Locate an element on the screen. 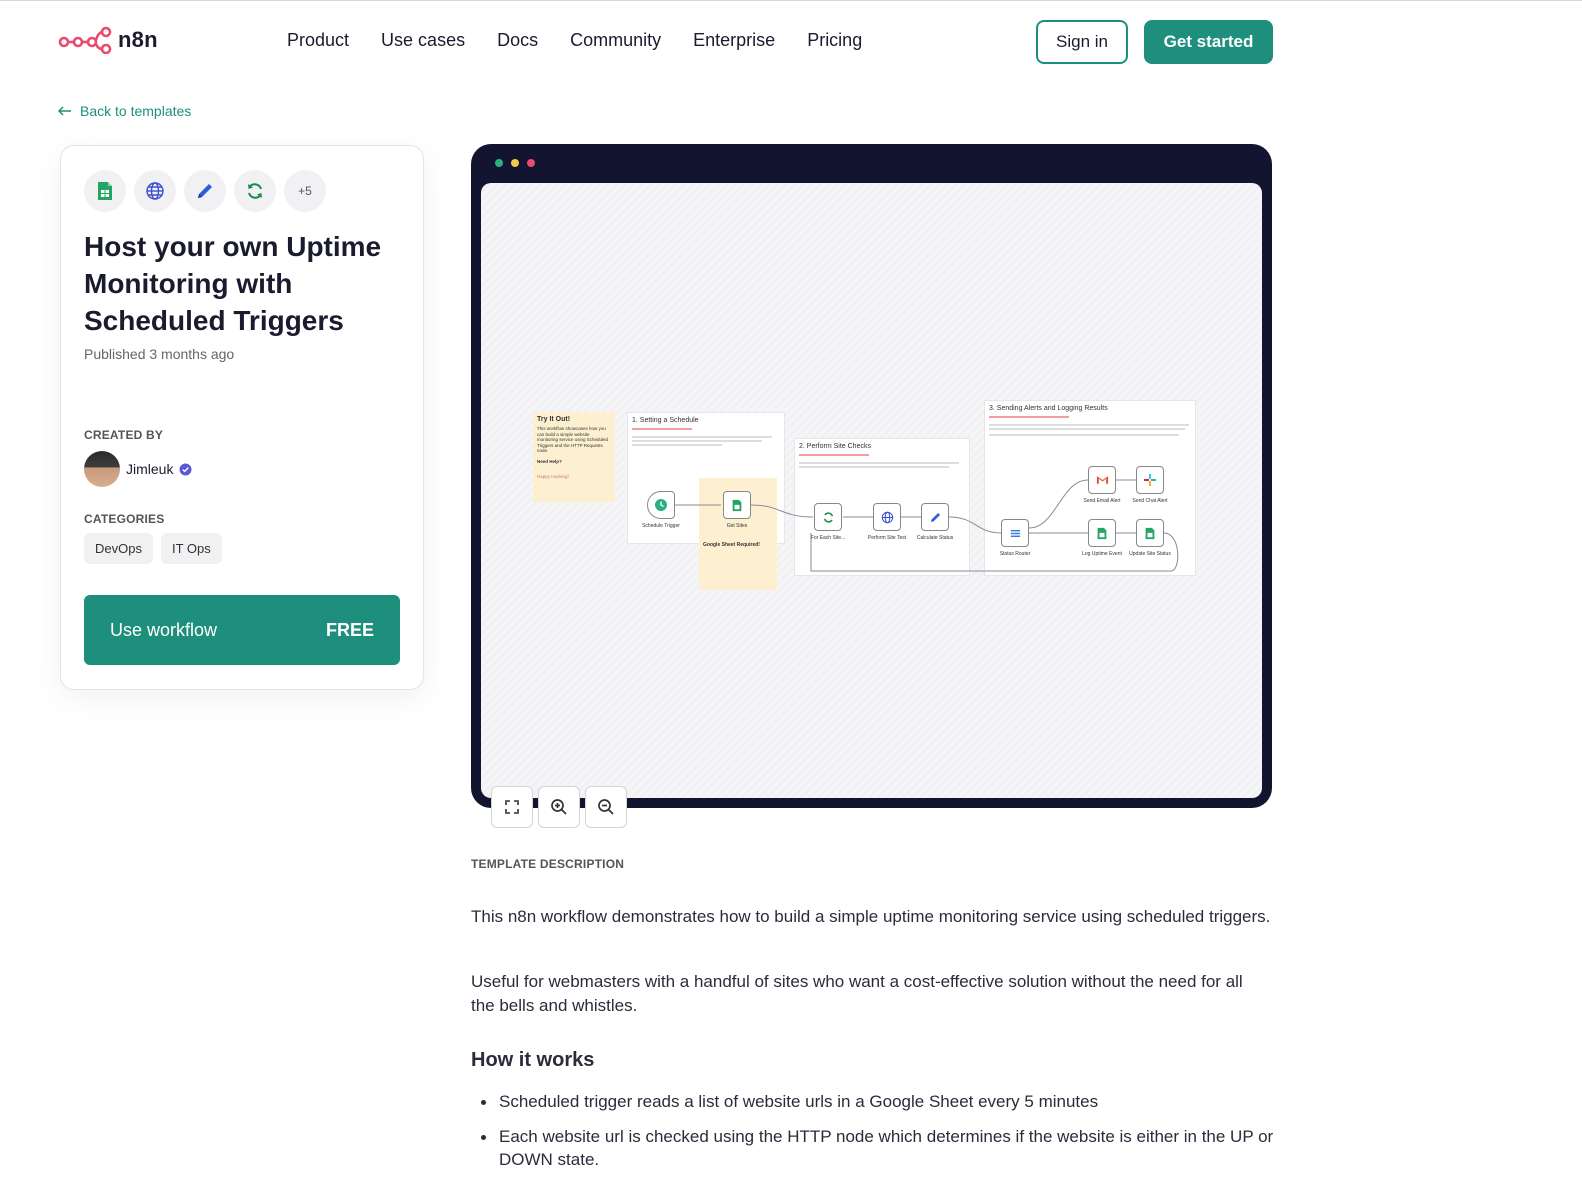 This screenshot has height=1185, width=1582. node-send-chat is located at coordinates (1150, 480).